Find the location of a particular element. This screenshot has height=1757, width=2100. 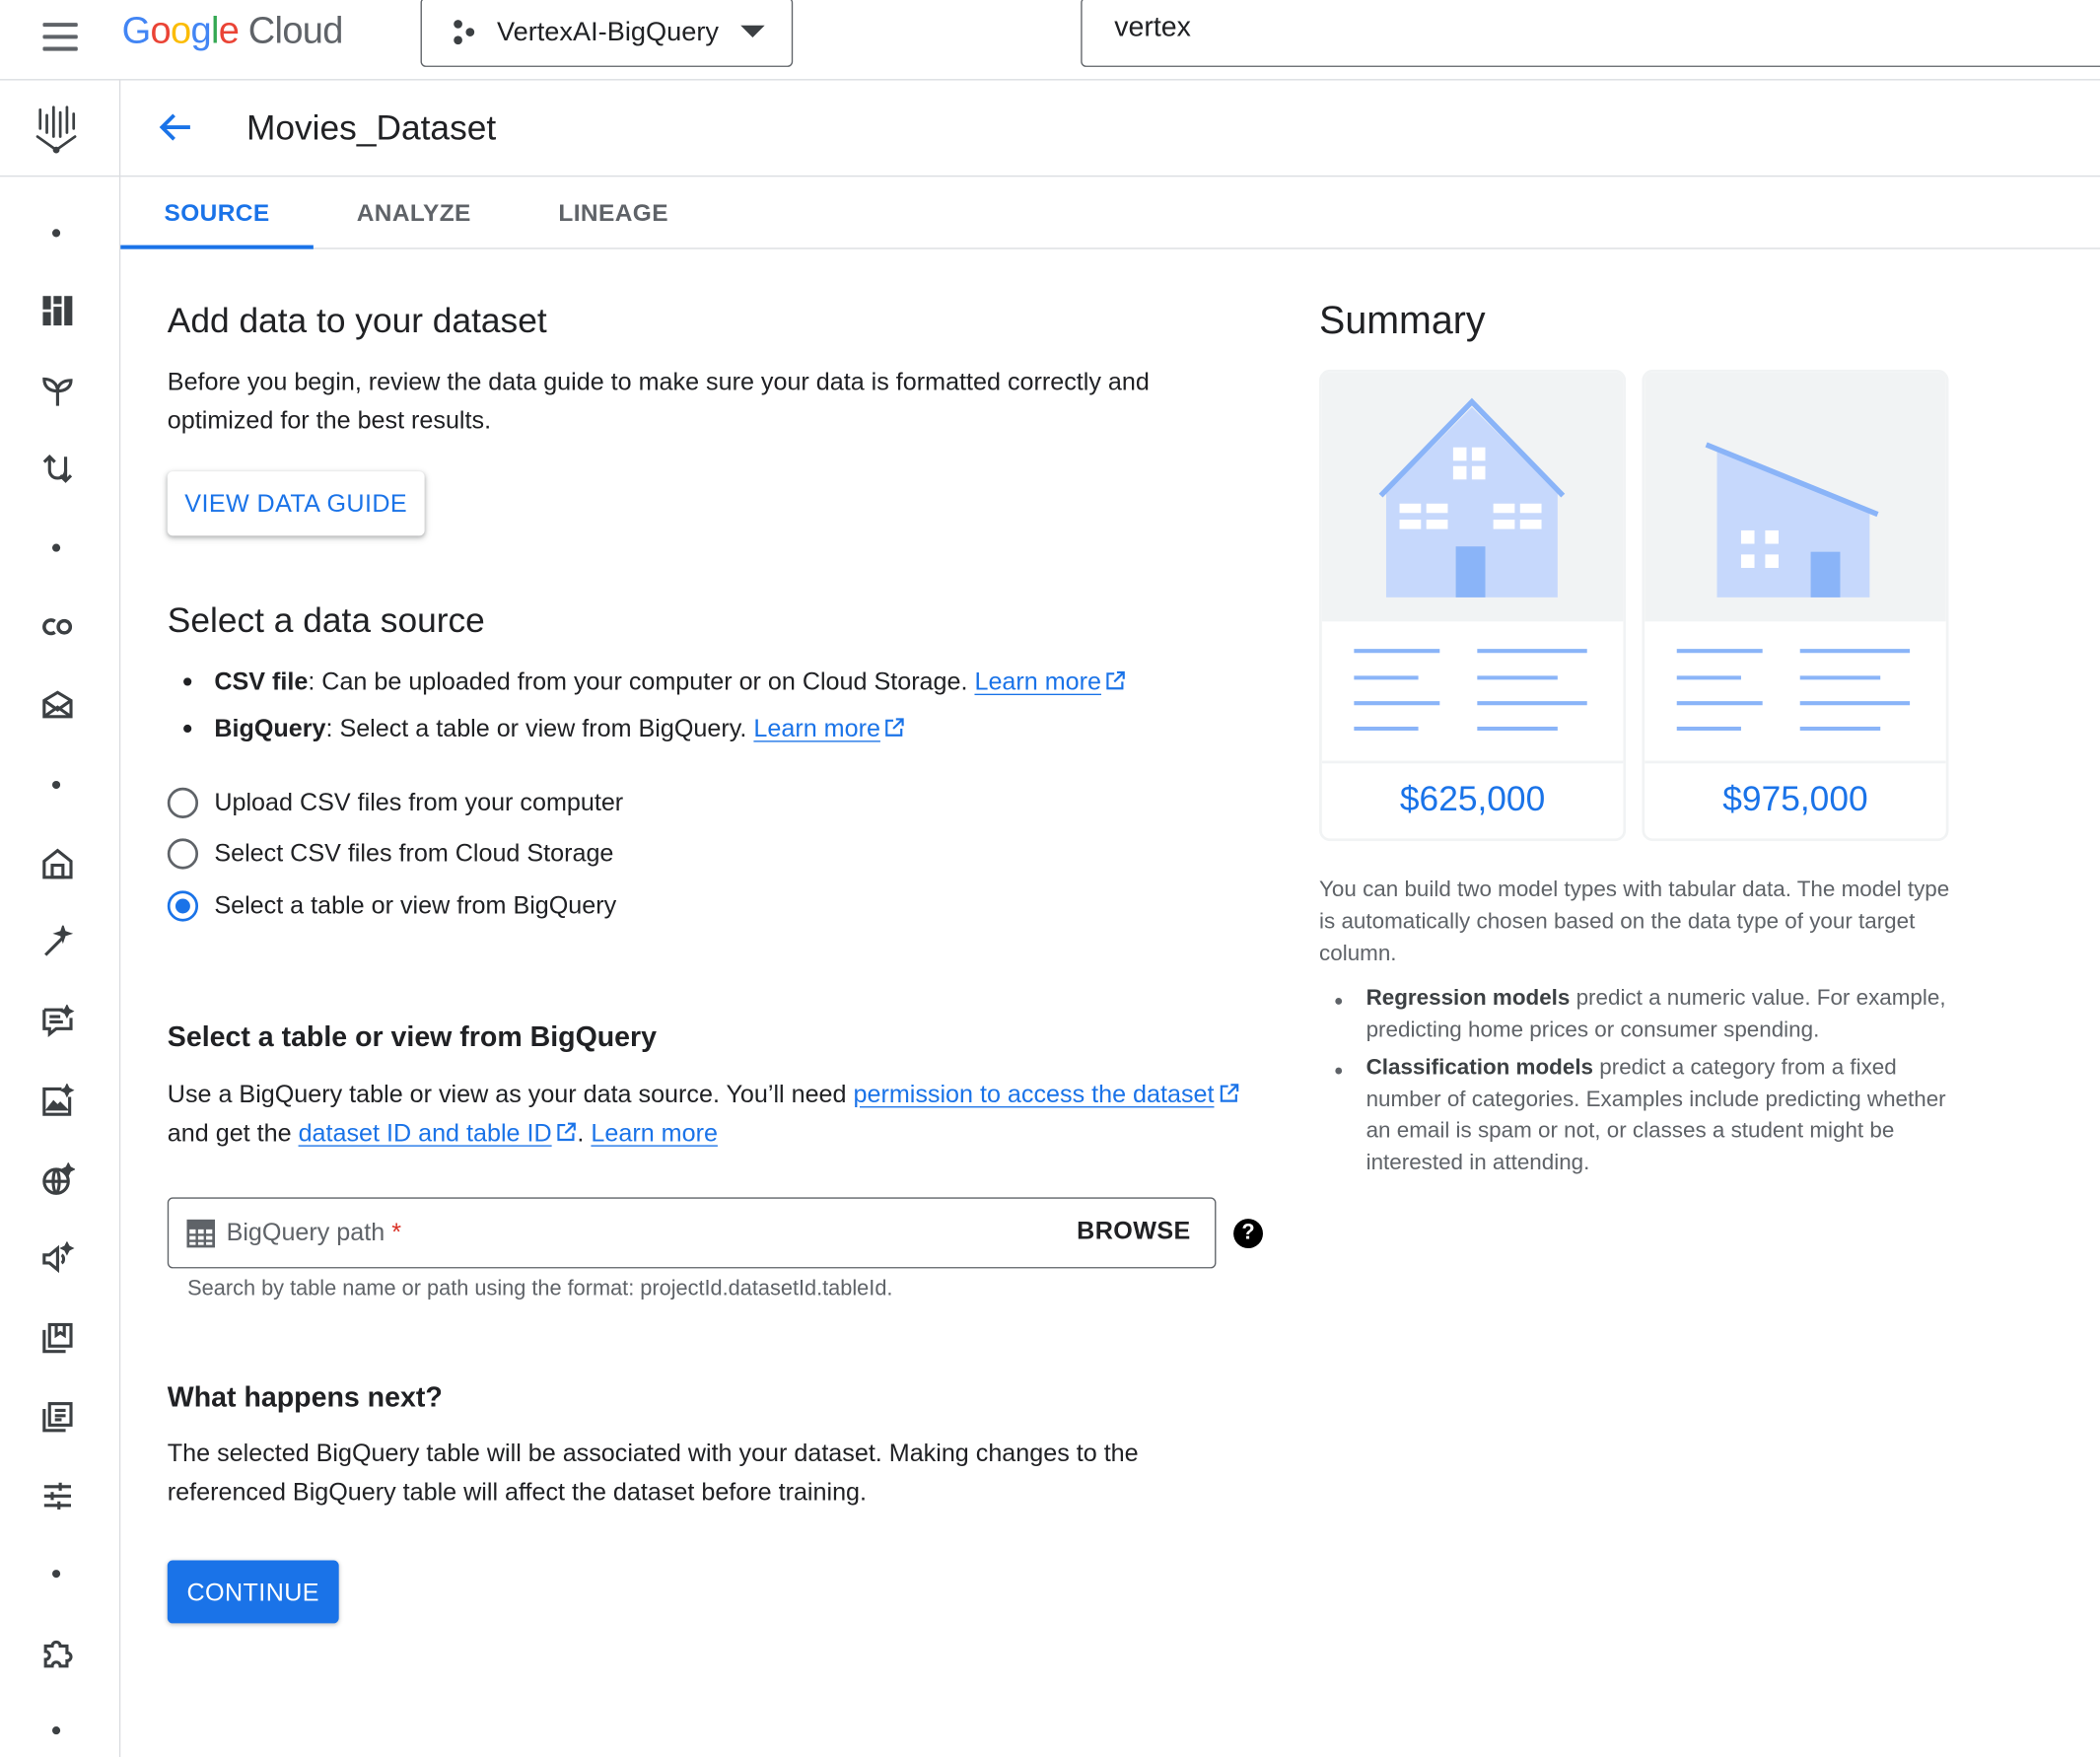

data-source-heading: Select a data source is located at coordinates (326, 620).